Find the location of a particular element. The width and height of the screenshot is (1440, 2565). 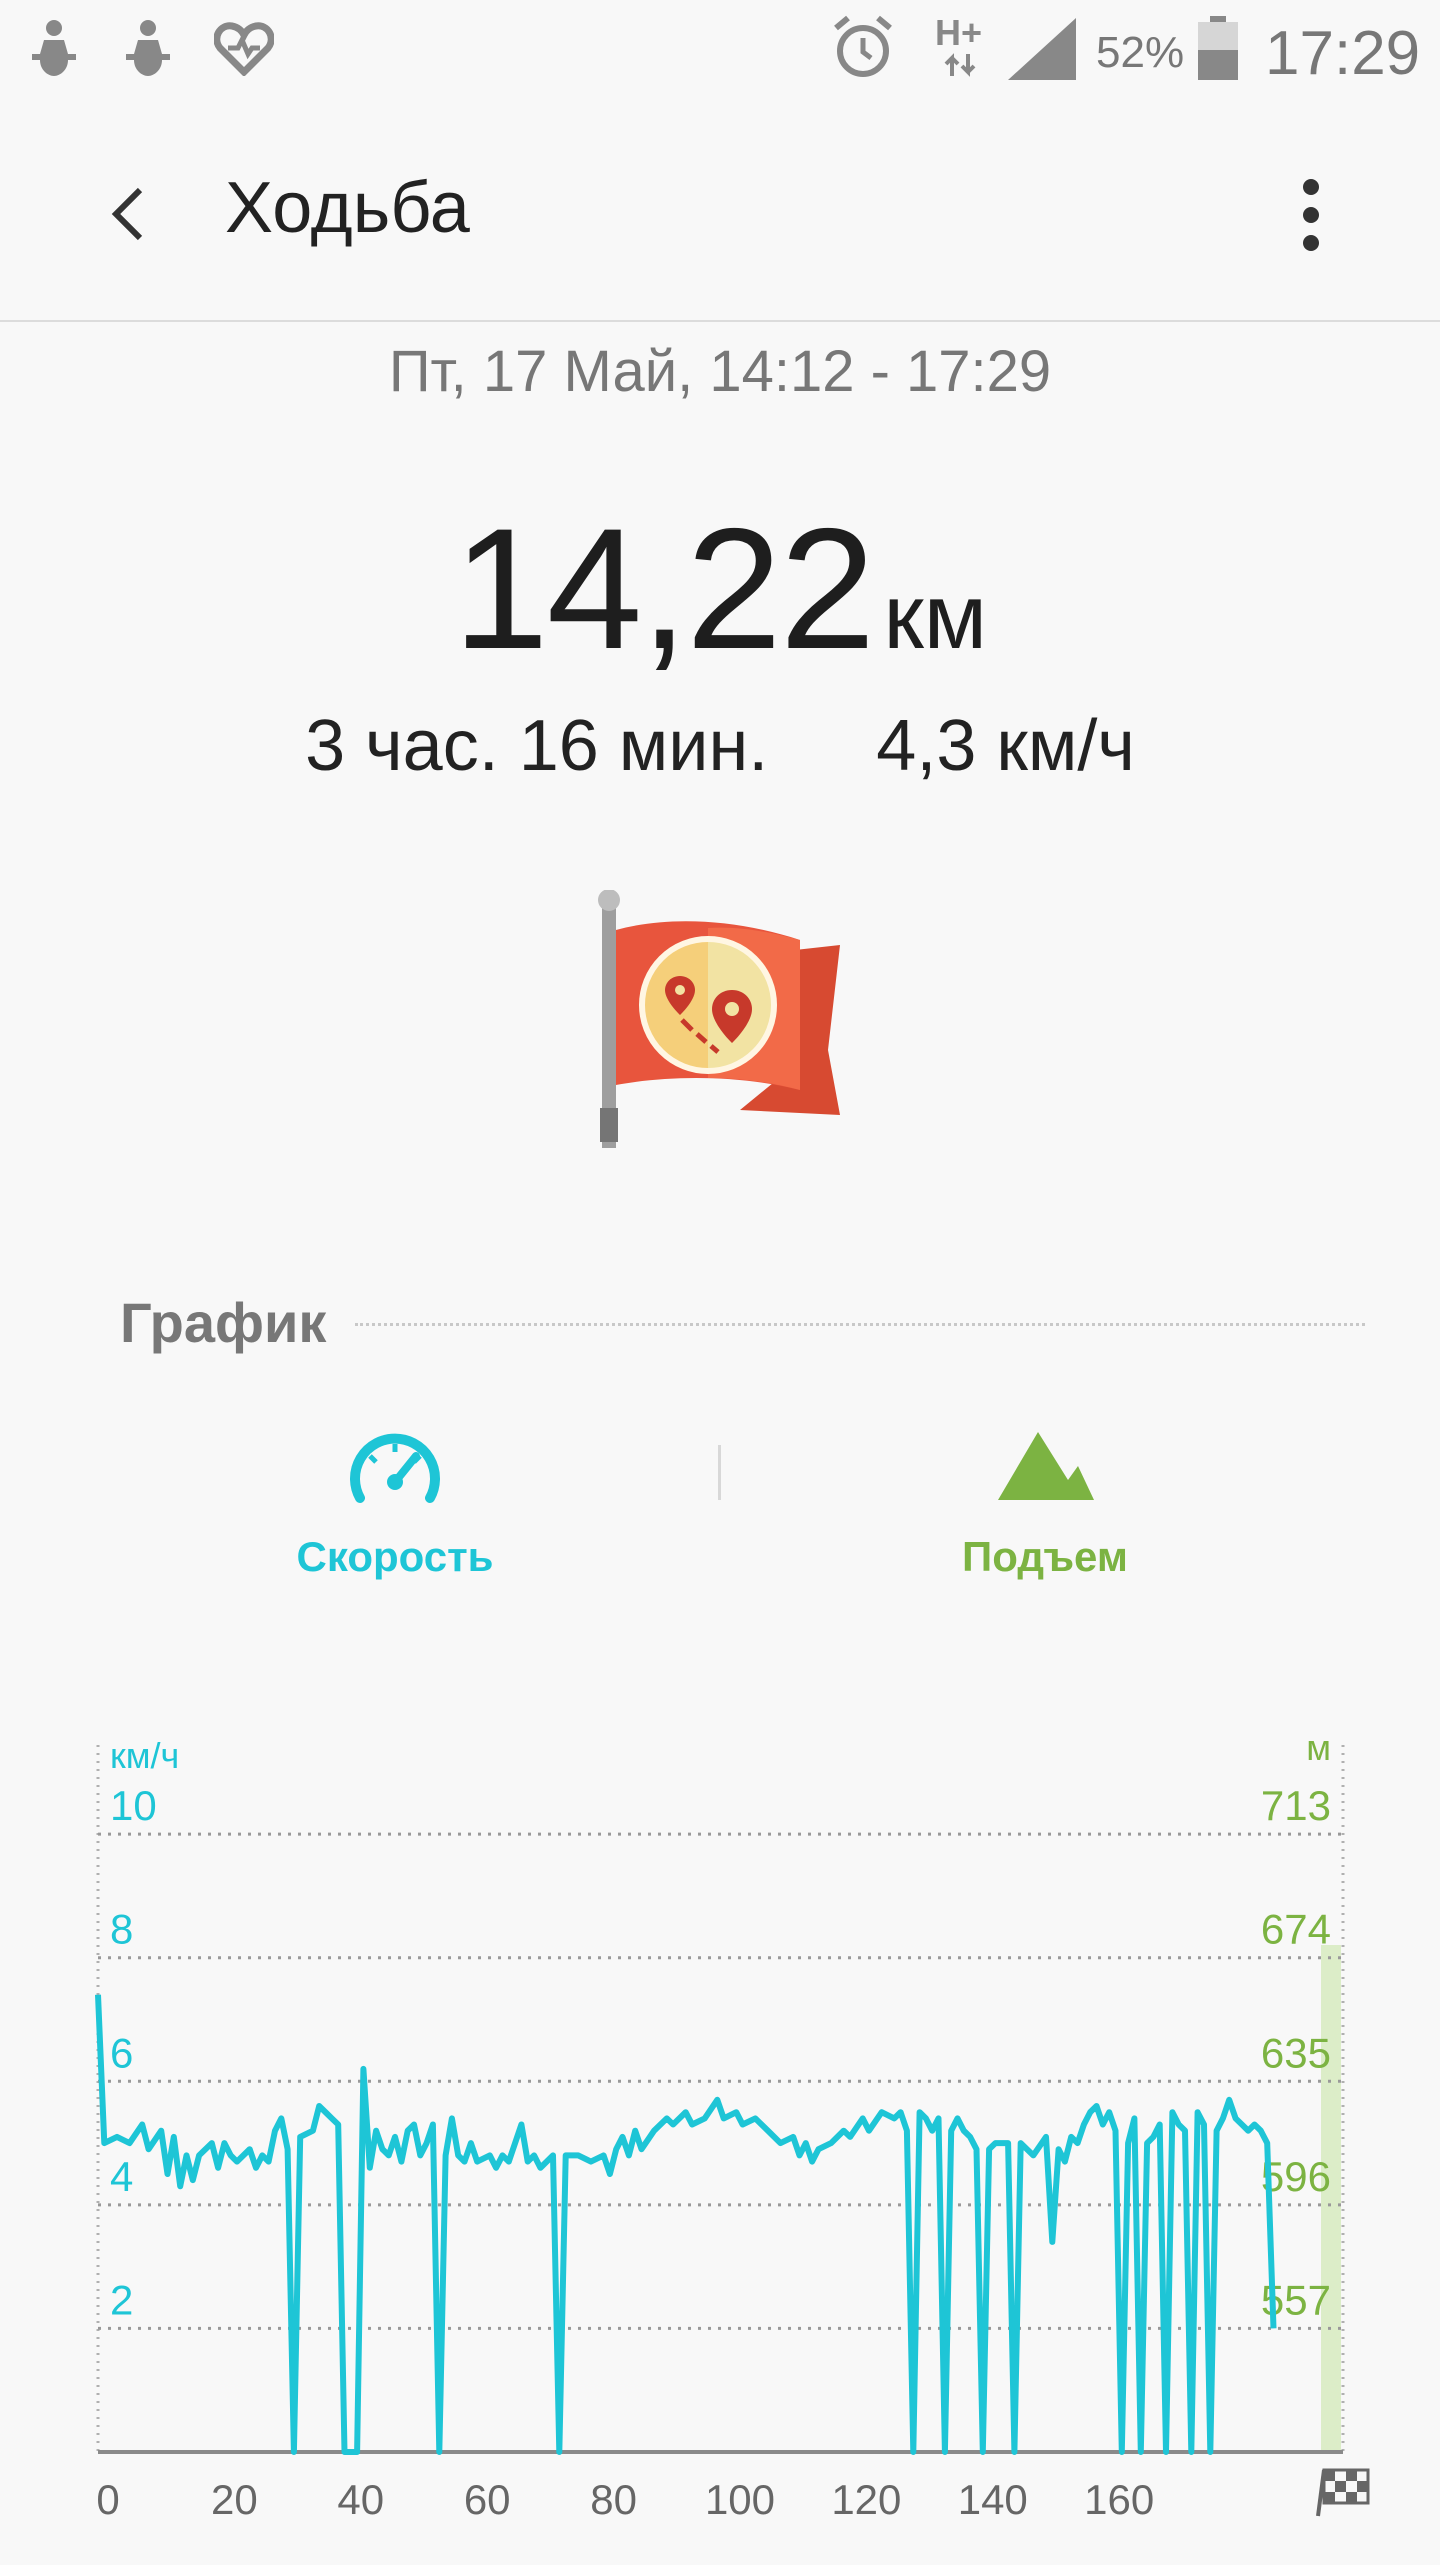

tab-elevation-label: Подъем is located at coordinates (1045, 1556).